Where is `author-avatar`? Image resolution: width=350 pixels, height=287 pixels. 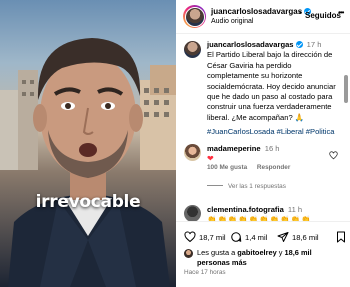
author-avatar is located at coordinates (194, 16).